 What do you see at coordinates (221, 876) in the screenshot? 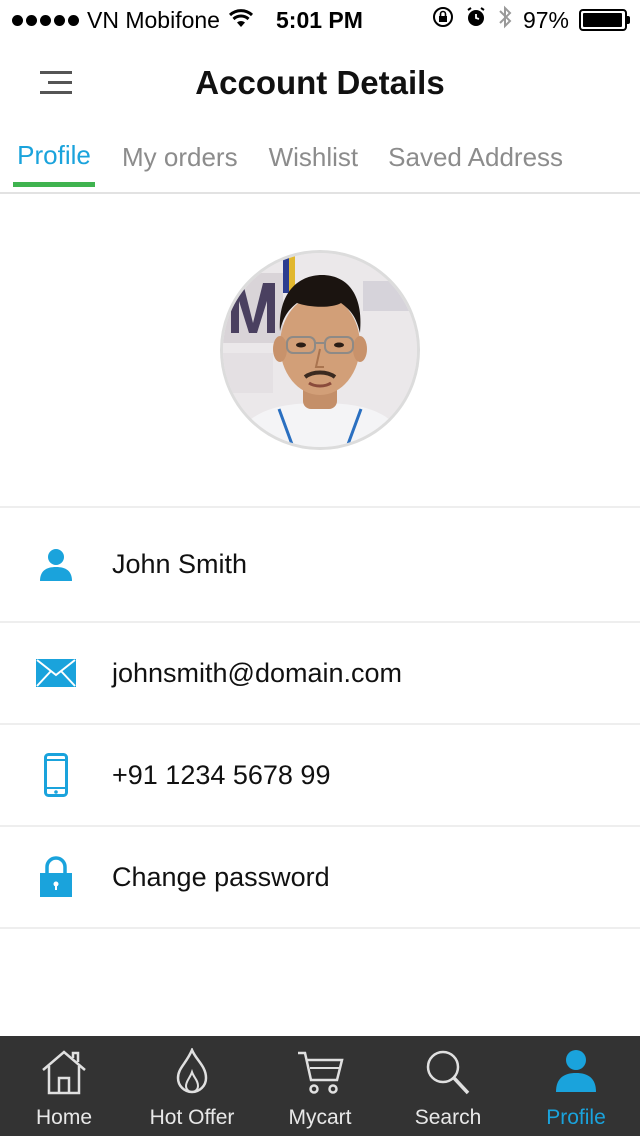
I see `change-password-link: Change password` at bounding box center [221, 876].